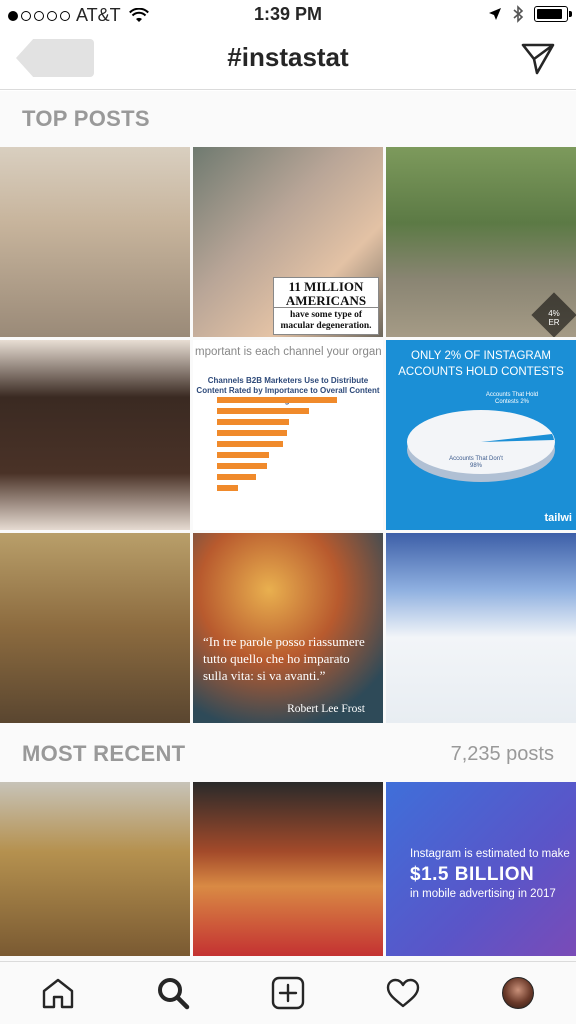 Image resolution: width=576 pixels, height=1024 pixels. Describe the element at coordinates (550, 14) in the screenshot. I see `battery-level` at that location.